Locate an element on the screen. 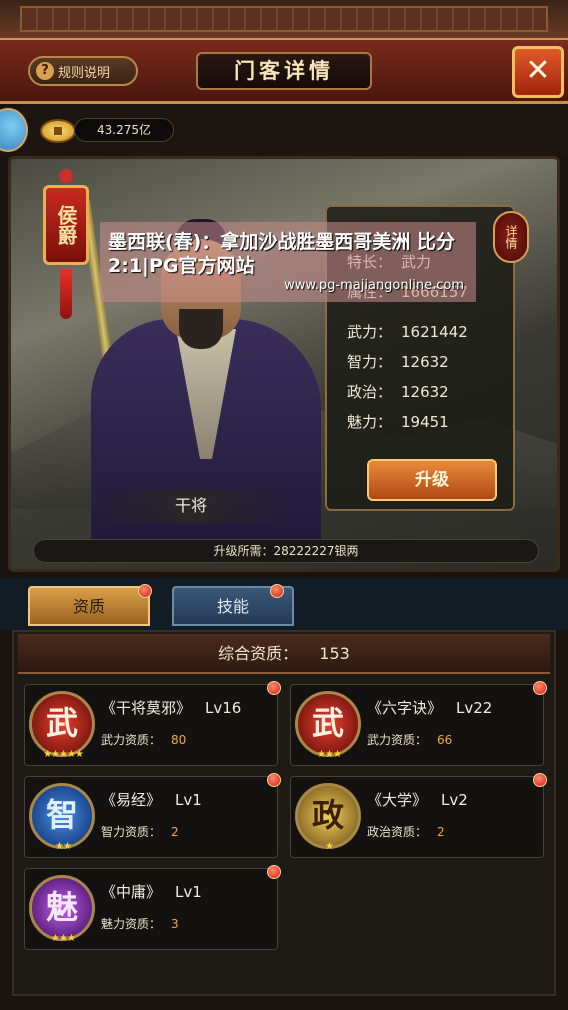 The image size is (568, 1010). summary-bar: 综合资质： 153 is located at coordinates (284, 654).